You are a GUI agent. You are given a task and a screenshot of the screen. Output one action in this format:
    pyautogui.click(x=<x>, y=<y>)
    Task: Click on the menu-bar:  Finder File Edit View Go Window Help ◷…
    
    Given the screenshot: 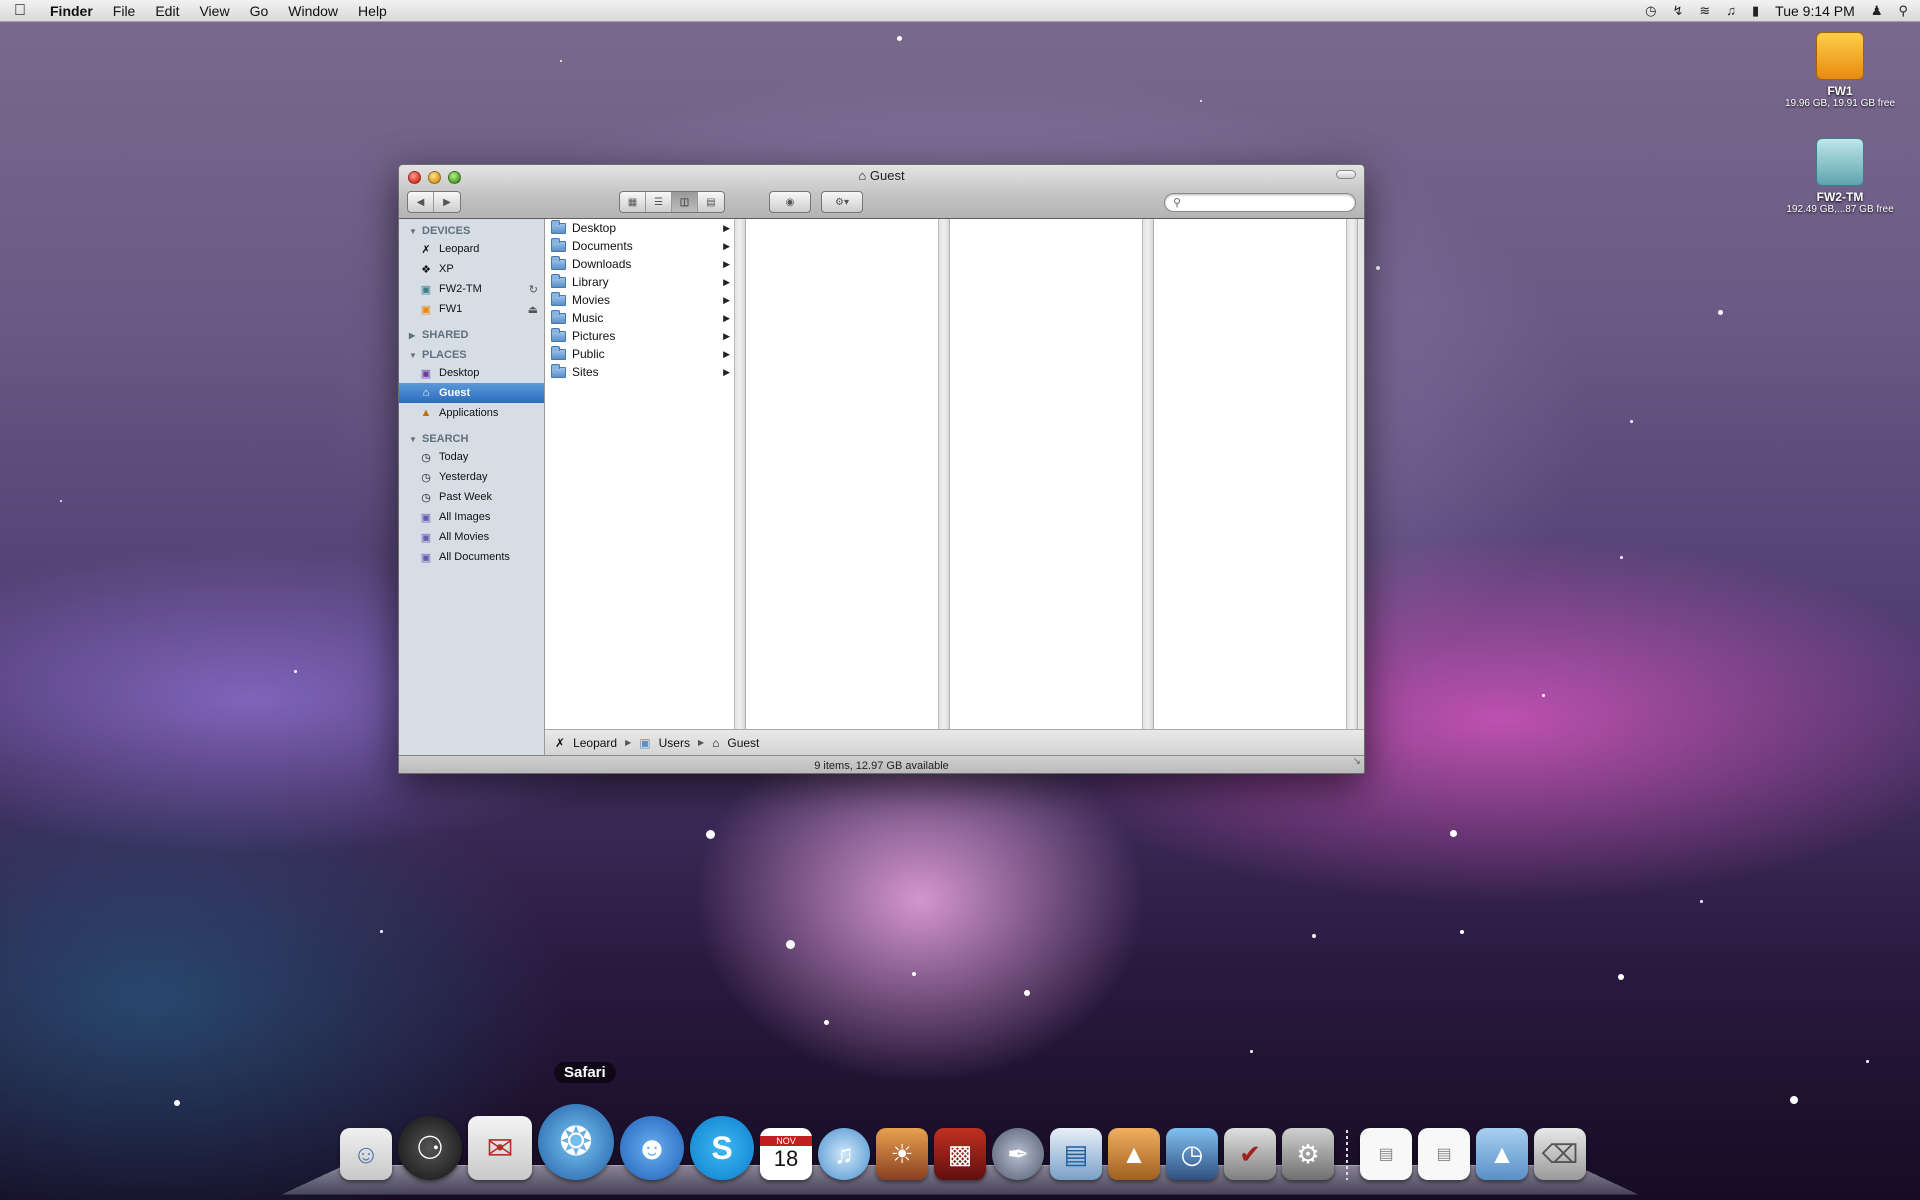 What is the action you would take?
    pyautogui.click(x=960, y=11)
    